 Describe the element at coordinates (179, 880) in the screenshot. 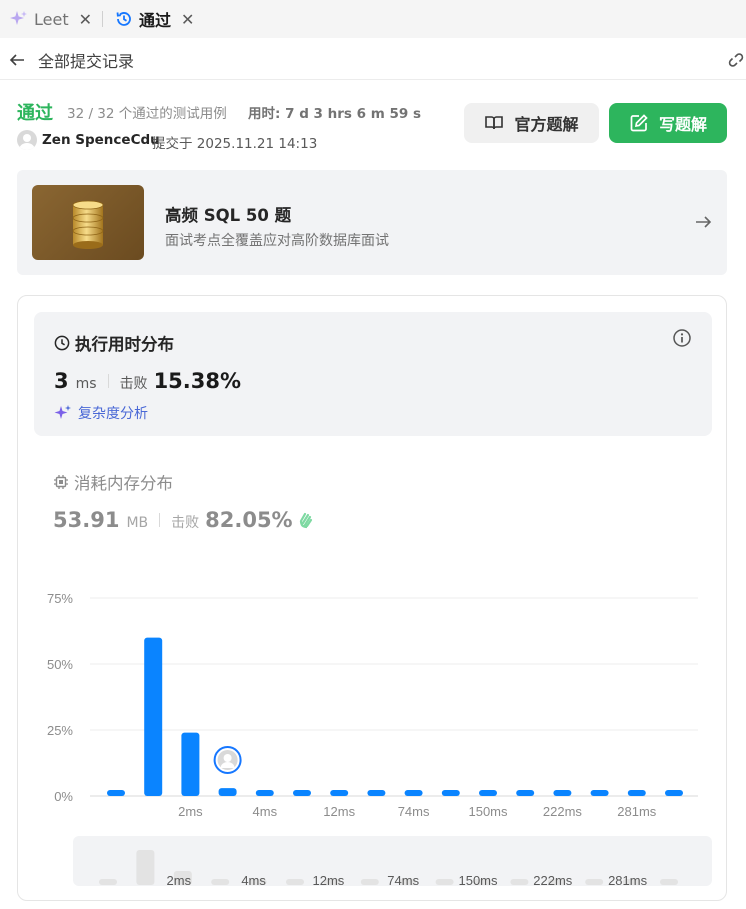

I see `navigator-tick-label: 2ms` at that location.